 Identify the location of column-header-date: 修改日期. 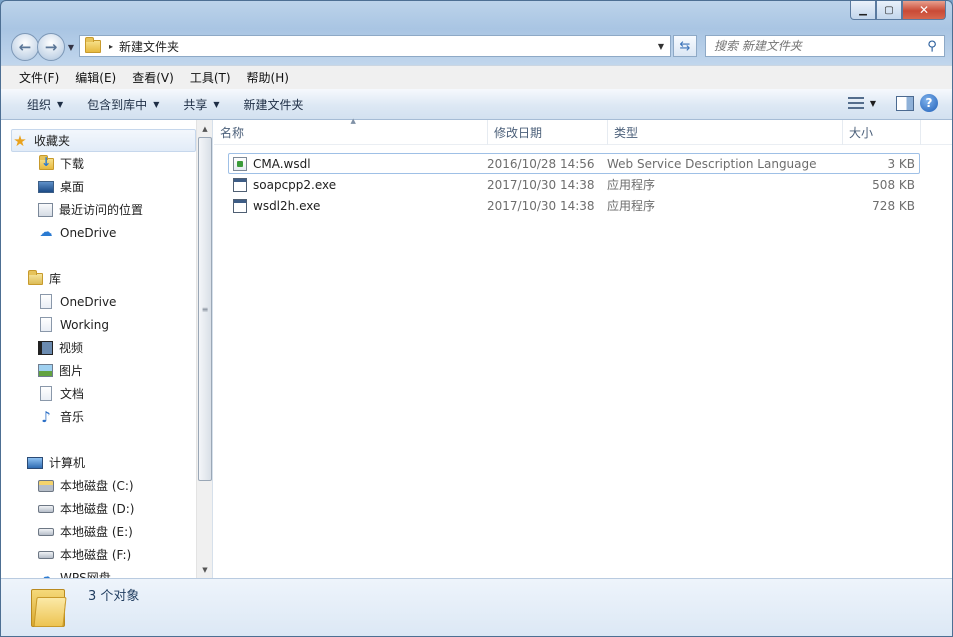
(548, 132).